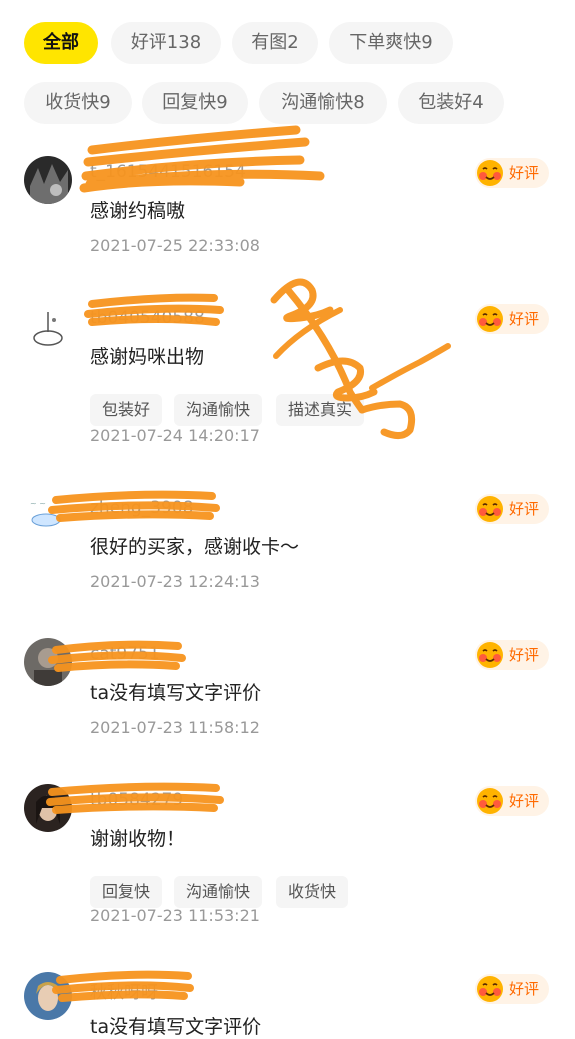  Describe the element at coordinates (138, 839) in the screenshot. I see `review-text: 谢谢收物！` at that location.